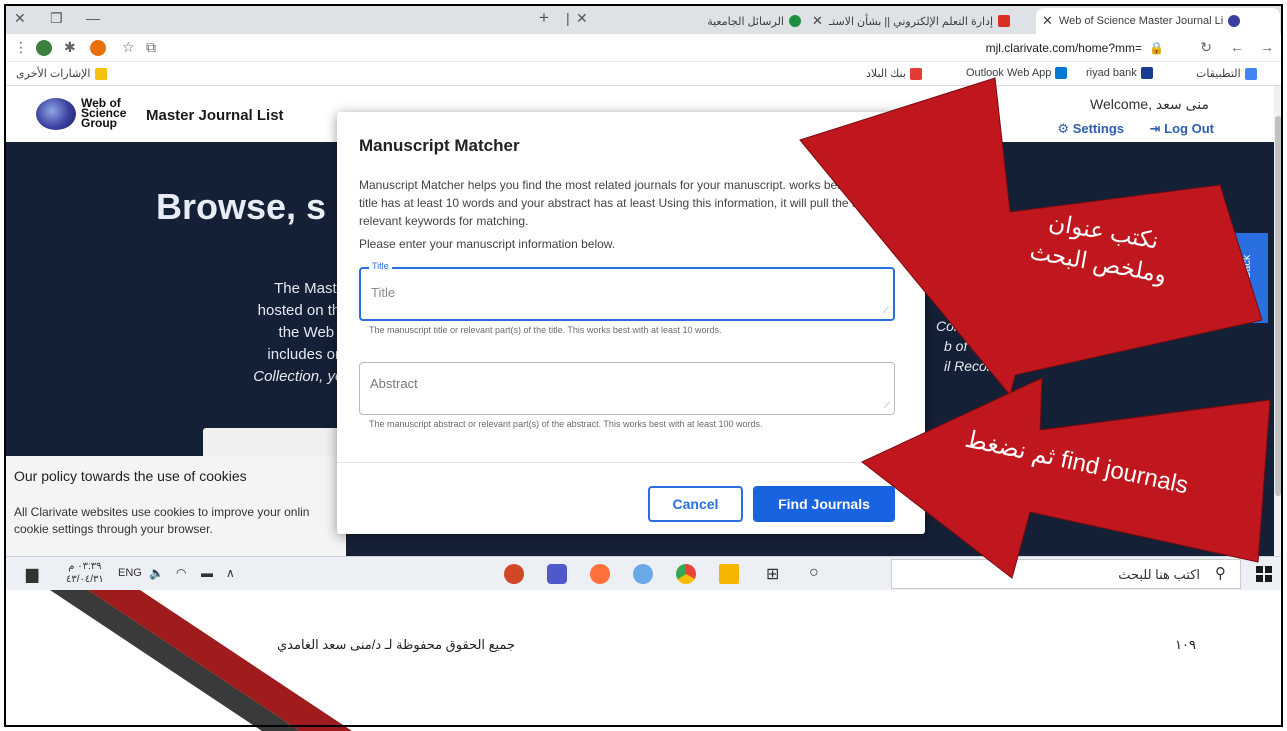 The width and height of the screenshot is (1287, 731). Describe the element at coordinates (396, 644) in the screenshot. I see `footer-credit: جميع الحقوق محفوظة لـ د/منى سعد الغامدي` at that location.